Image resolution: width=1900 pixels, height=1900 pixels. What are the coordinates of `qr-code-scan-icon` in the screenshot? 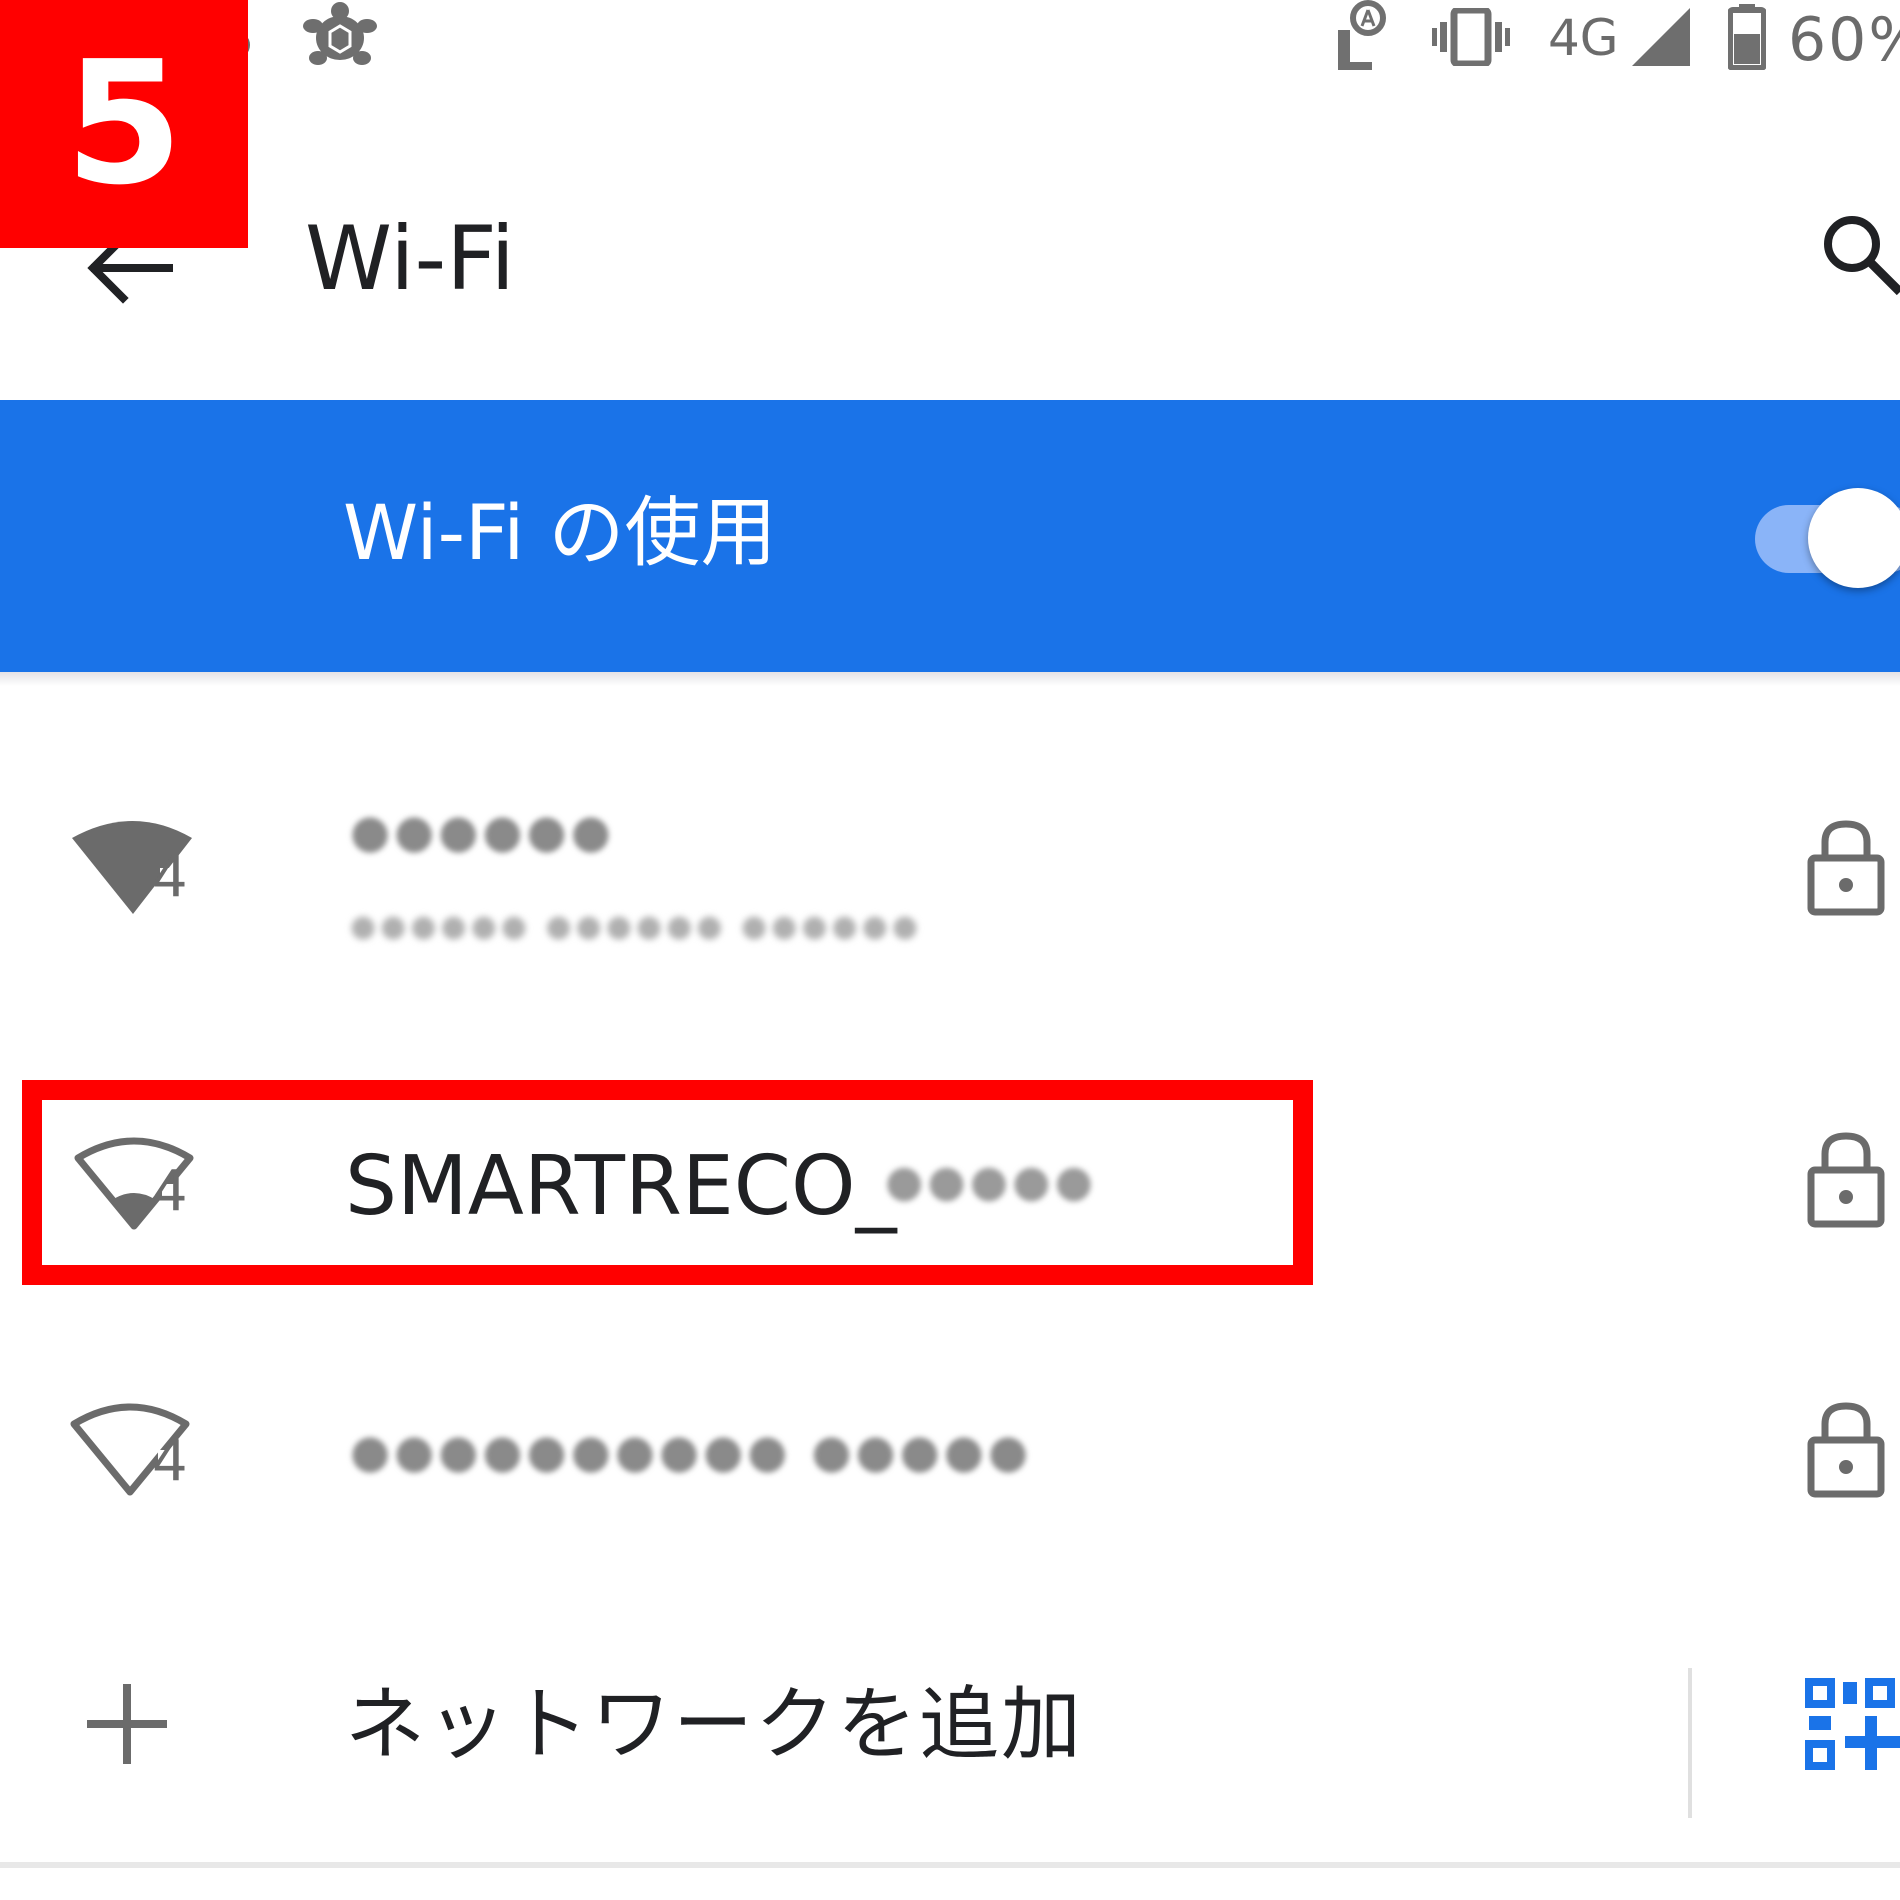 It's located at (1852, 1724).